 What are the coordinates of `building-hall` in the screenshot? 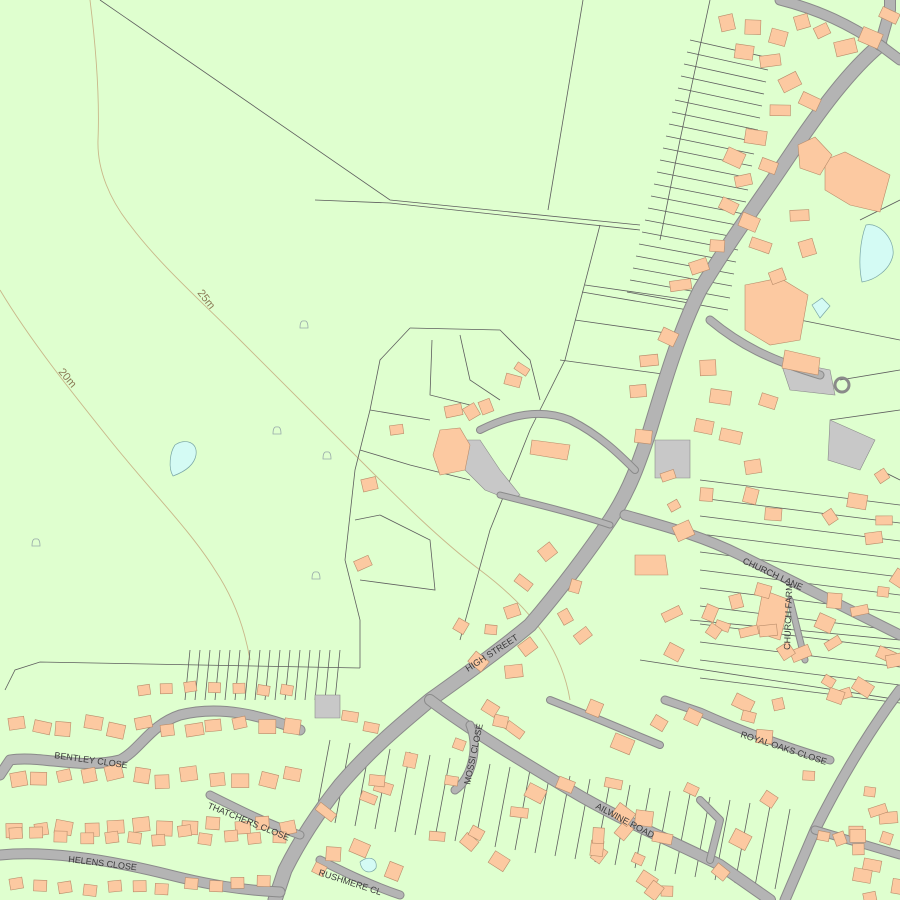 It's located at (451, 451).